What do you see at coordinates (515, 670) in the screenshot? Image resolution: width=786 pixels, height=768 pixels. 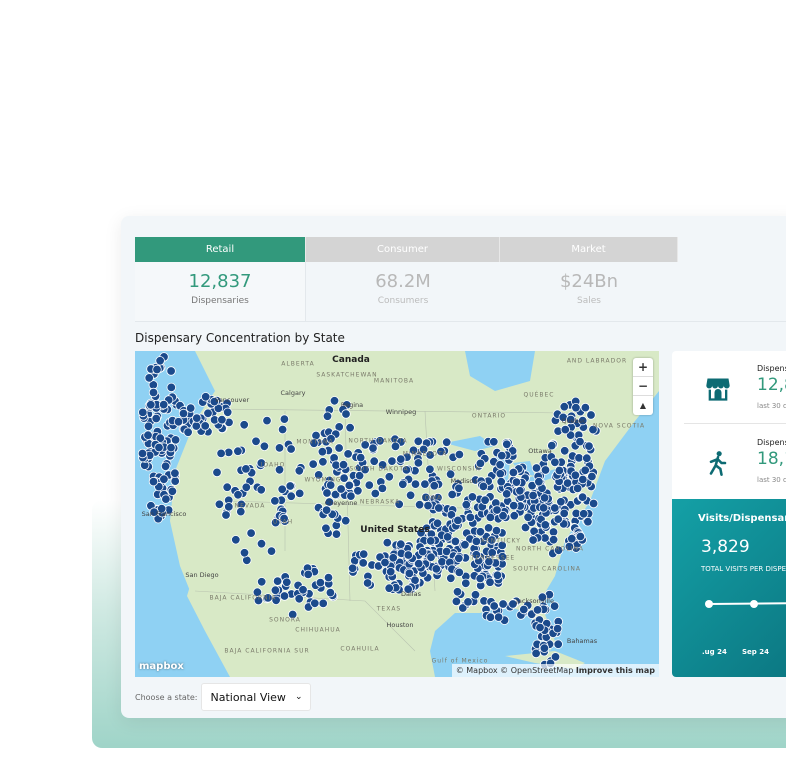 I see `attribution-text: © Mapbox © OpenStreetMap` at bounding box center [515, 670].